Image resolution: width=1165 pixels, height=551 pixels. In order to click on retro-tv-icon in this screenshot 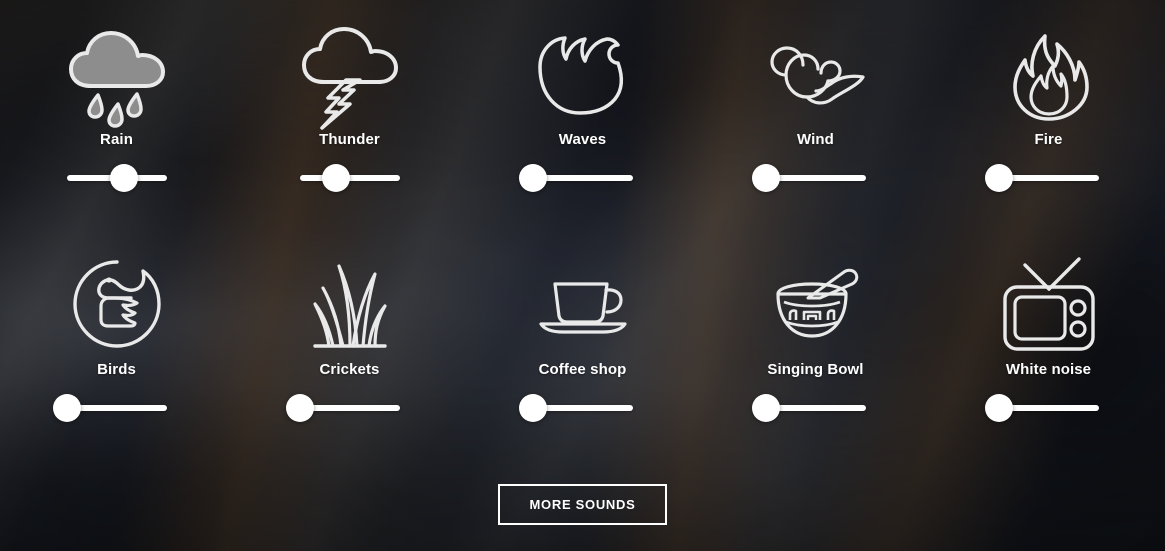, I will do `click(1049, 304)`.